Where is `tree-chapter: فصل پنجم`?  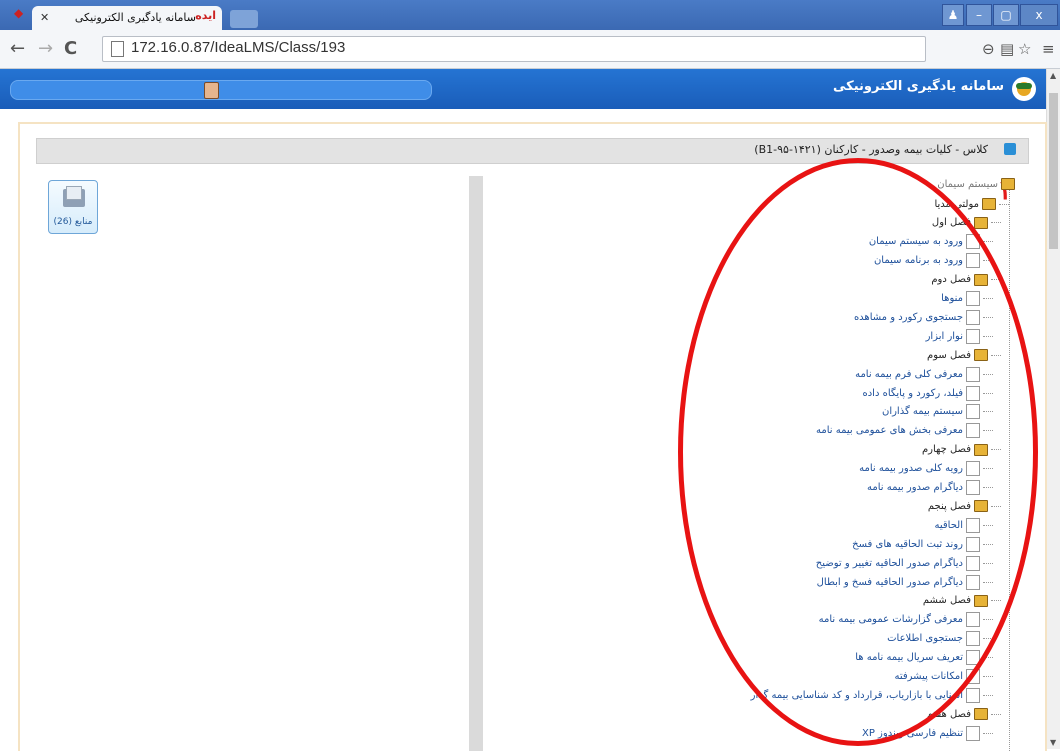 tree-chapter: فصل پنجم is located at coordinates (964, 506).